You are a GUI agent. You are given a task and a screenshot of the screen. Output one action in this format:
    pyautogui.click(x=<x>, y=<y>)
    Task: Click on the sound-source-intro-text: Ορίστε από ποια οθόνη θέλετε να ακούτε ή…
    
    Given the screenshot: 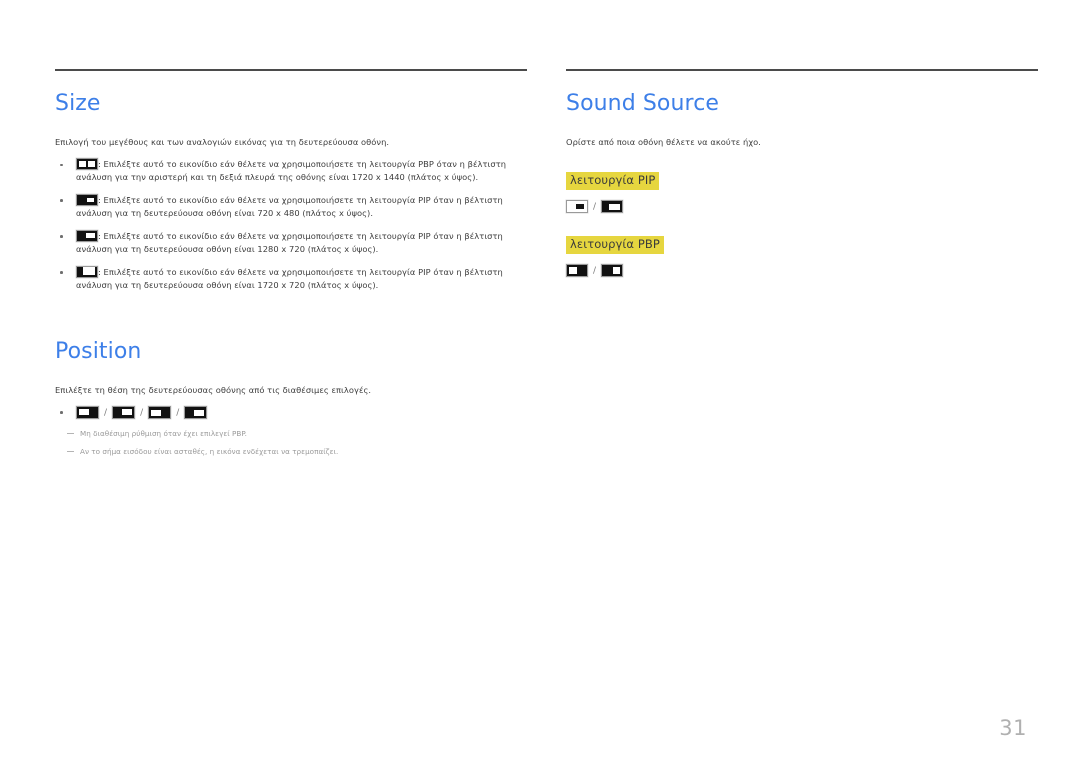 What is the action you would take?
    pyautogui.click(x=663, y=142)
    